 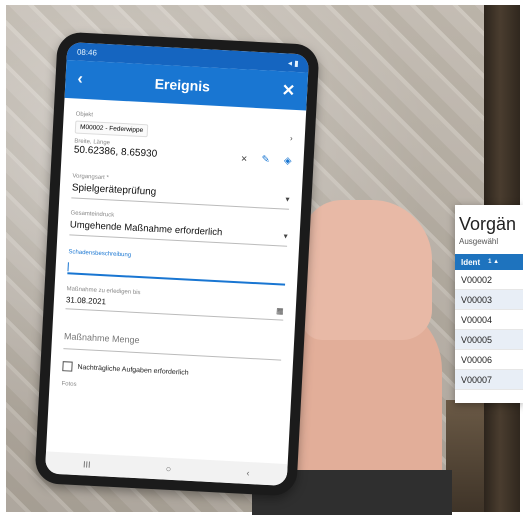 I want to click on row-ident: V00005, so click(x=477, y=339).